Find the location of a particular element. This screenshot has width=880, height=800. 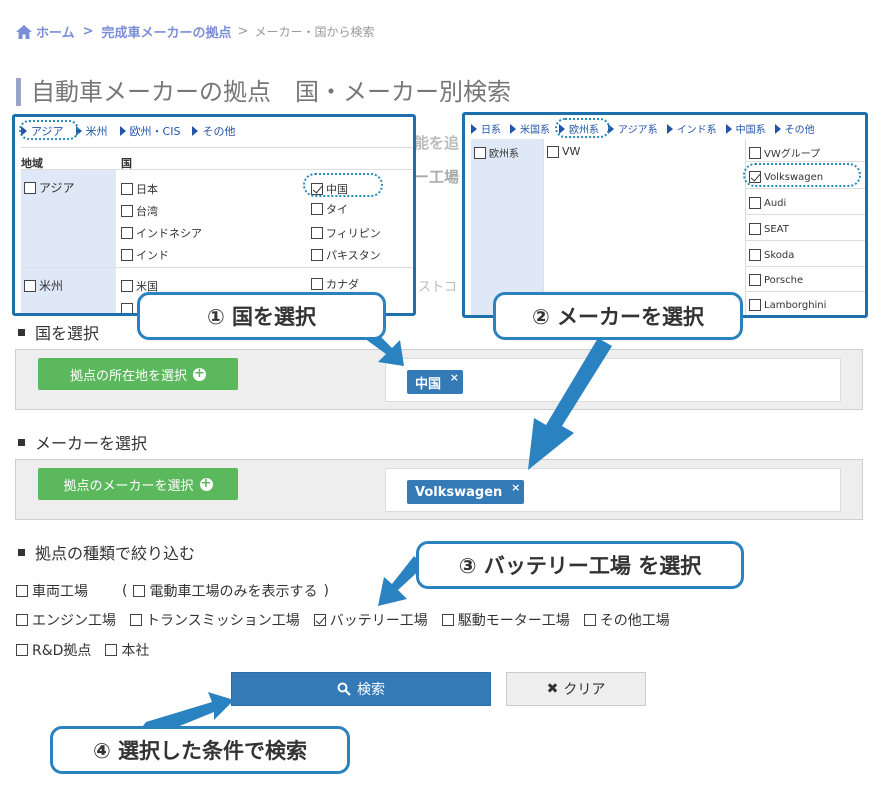

callout-step-3: ③ バッテリー工場 を選択 is located at coordinates (580, 565).